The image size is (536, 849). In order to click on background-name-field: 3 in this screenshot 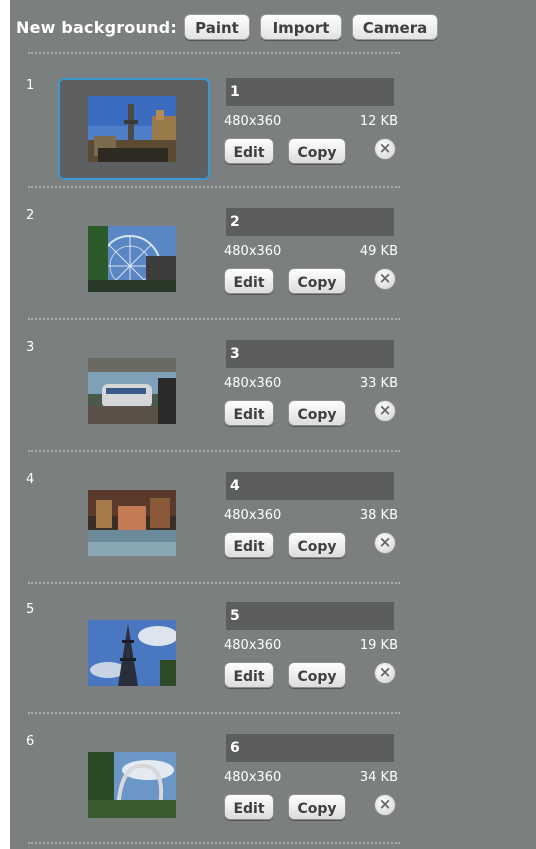, I will do `click(310, 354)`.